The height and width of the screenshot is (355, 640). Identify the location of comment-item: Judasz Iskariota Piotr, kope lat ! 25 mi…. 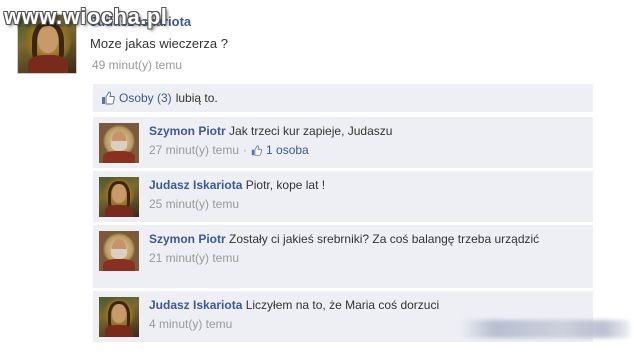
(343, 196).